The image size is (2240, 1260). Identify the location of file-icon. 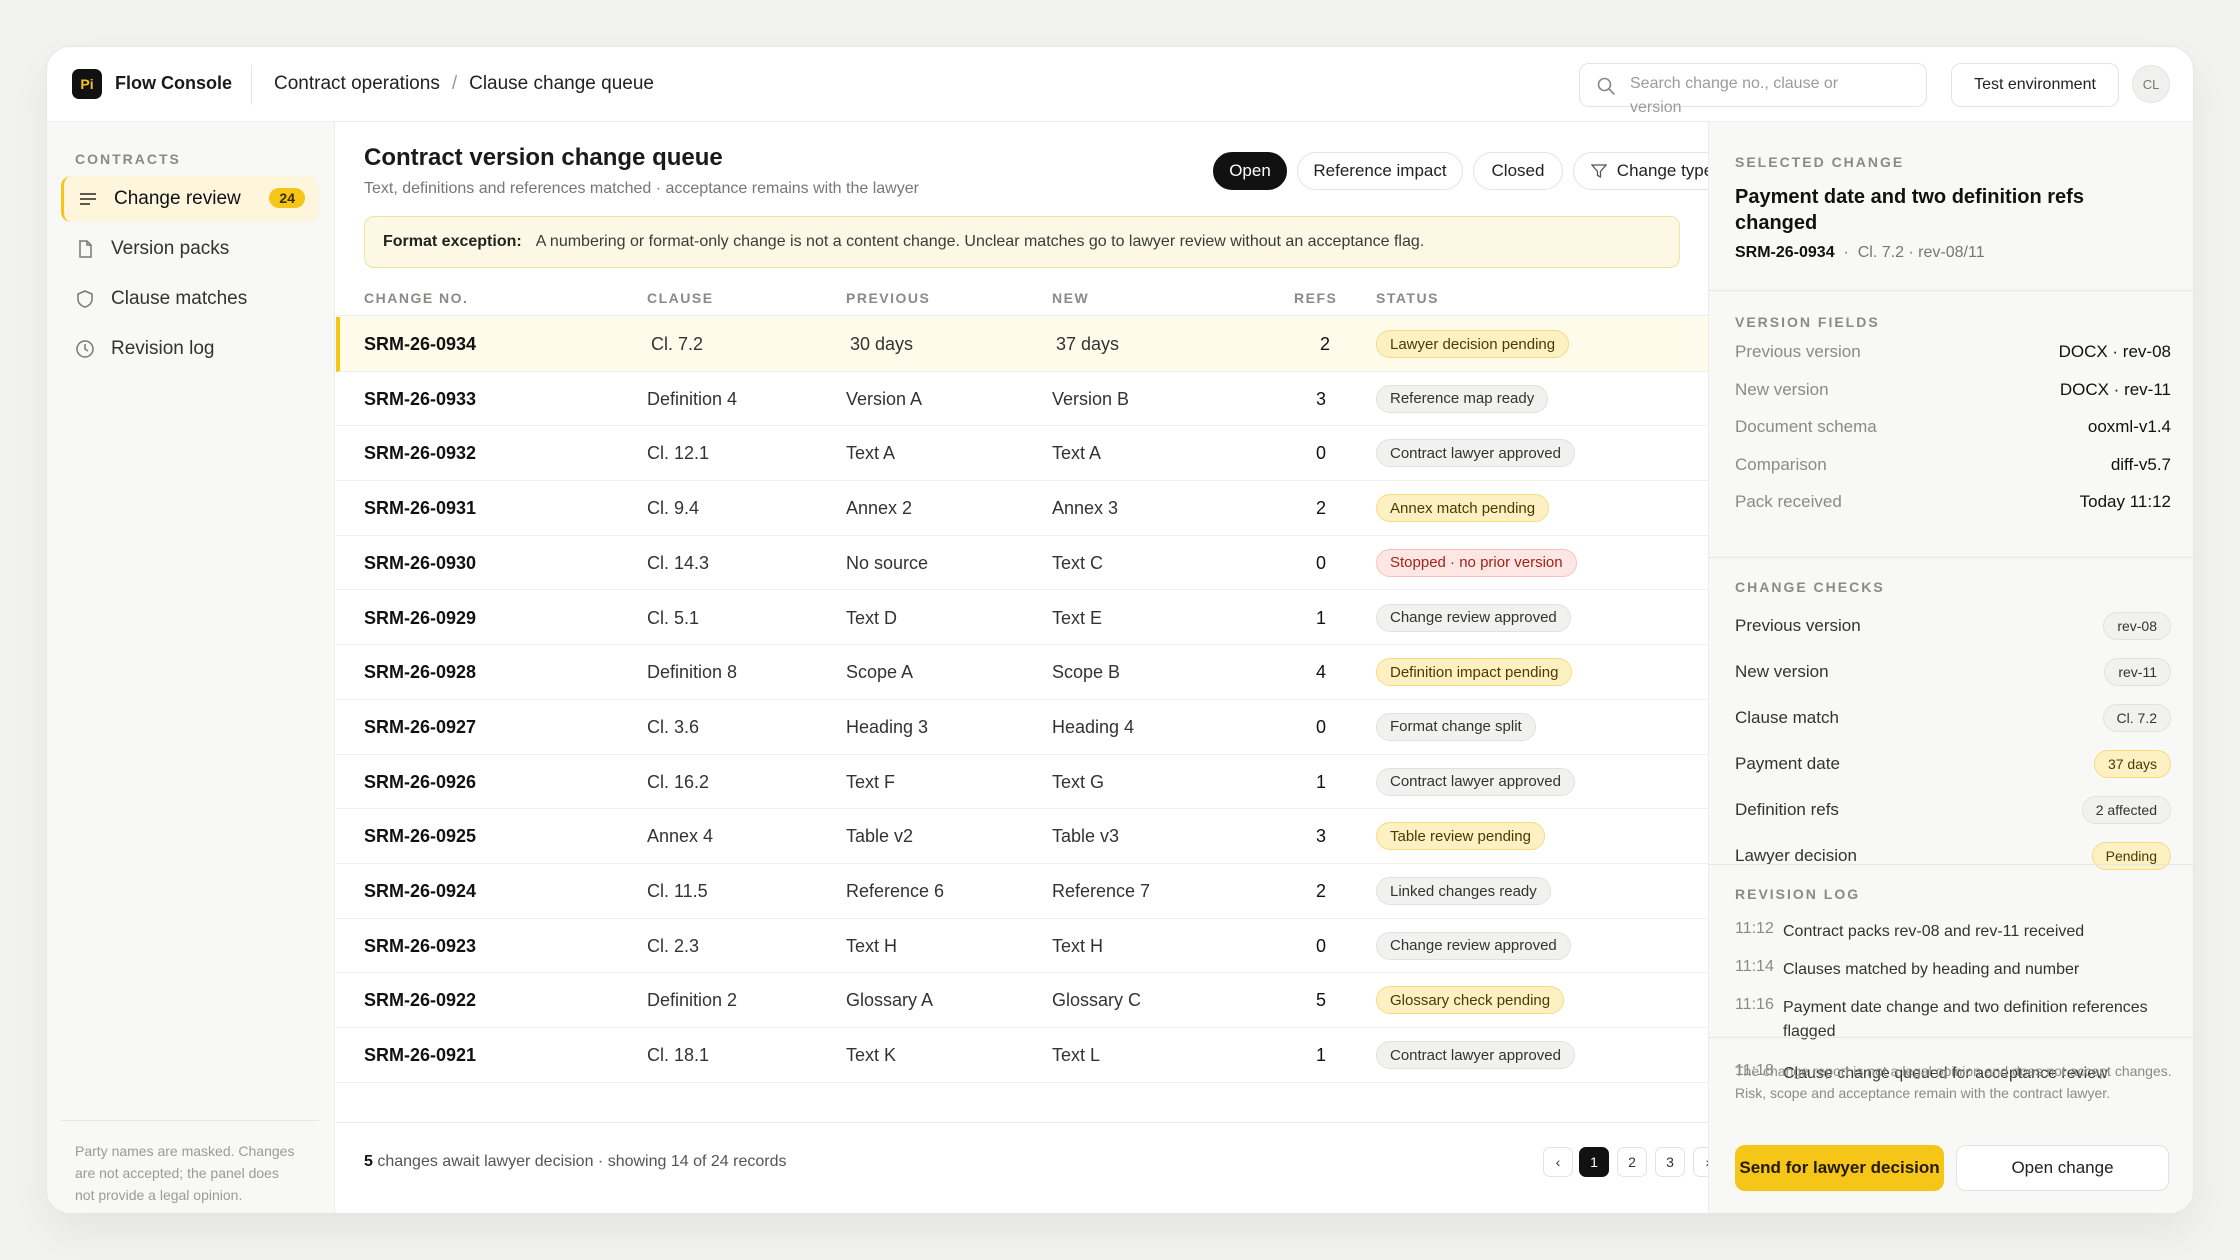
(85, 249).